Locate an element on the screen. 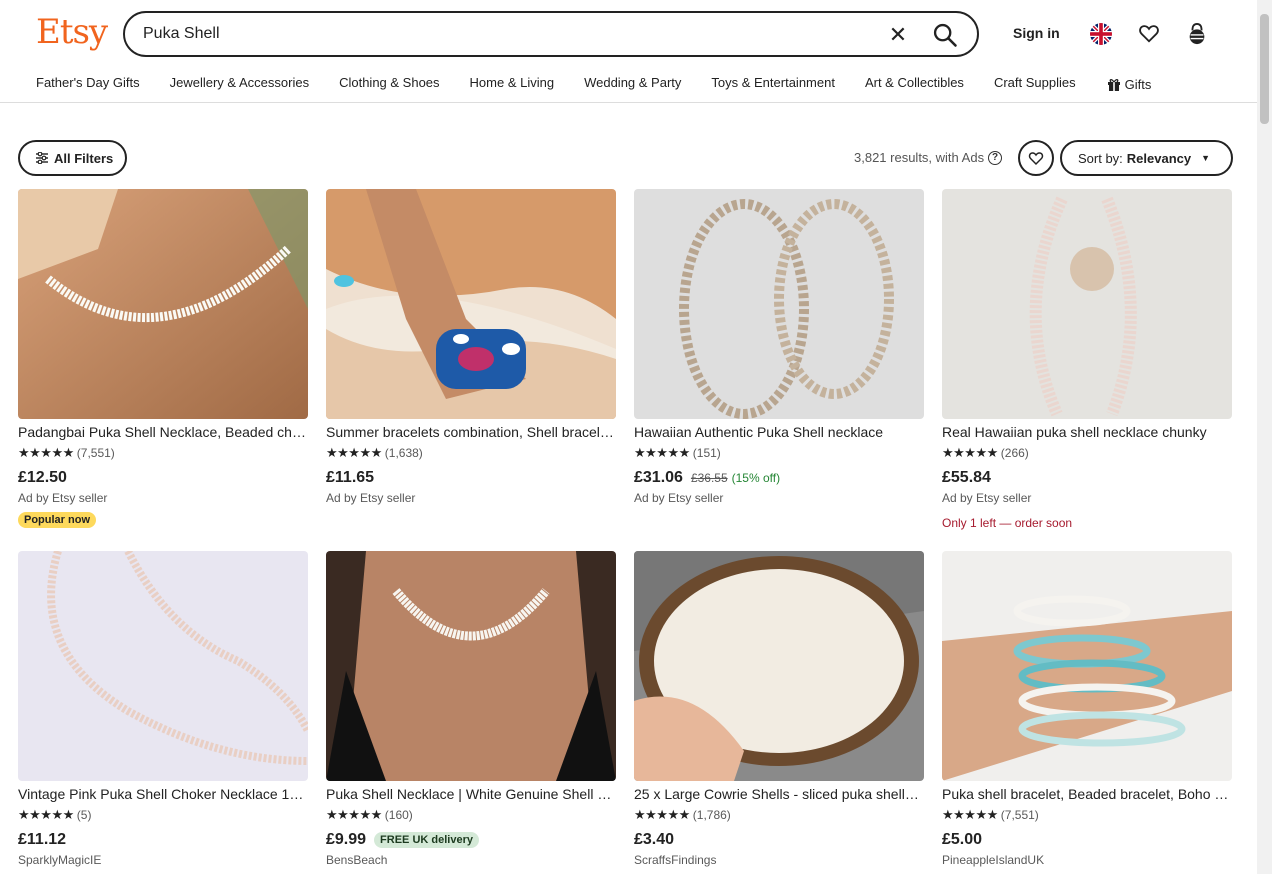 This screenshot has width=1272, height=874. search-bar: ✕ is located at coordinates (551, 34).